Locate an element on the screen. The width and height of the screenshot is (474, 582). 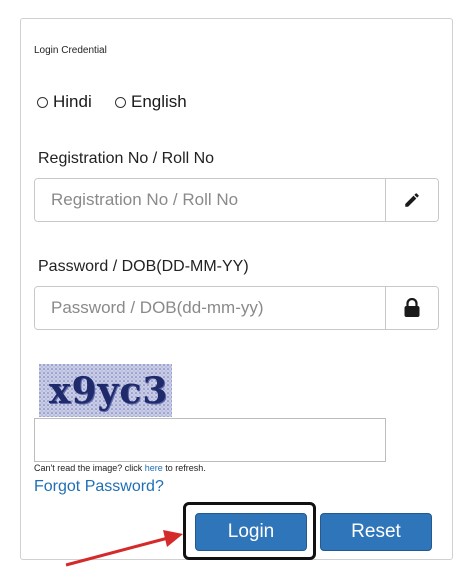
registration-input-group is located at coordinates (236, 200).